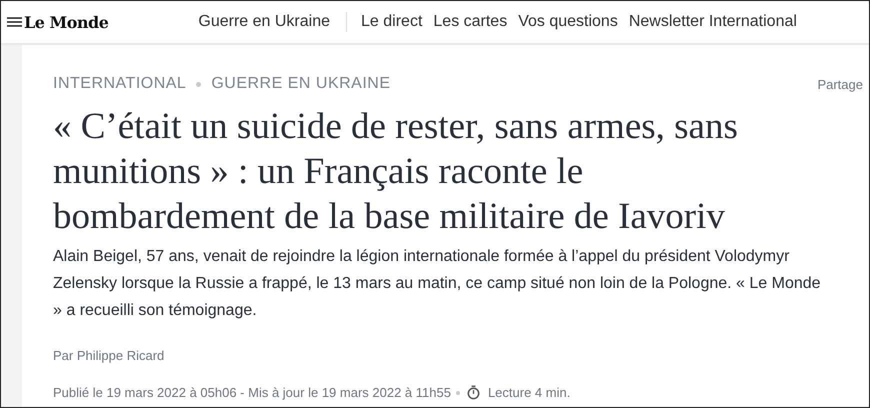 The height and width of the screenshot is (408, 870). Describe the element at coordinates (470, 22) in the screenshot. I see `nav-link: Les cartes` at that location.